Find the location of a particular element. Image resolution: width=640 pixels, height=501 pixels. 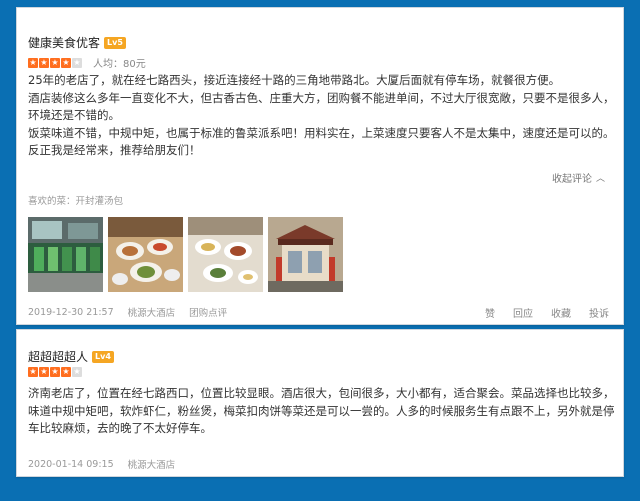

frame-top is located at coordinates (320, 3).